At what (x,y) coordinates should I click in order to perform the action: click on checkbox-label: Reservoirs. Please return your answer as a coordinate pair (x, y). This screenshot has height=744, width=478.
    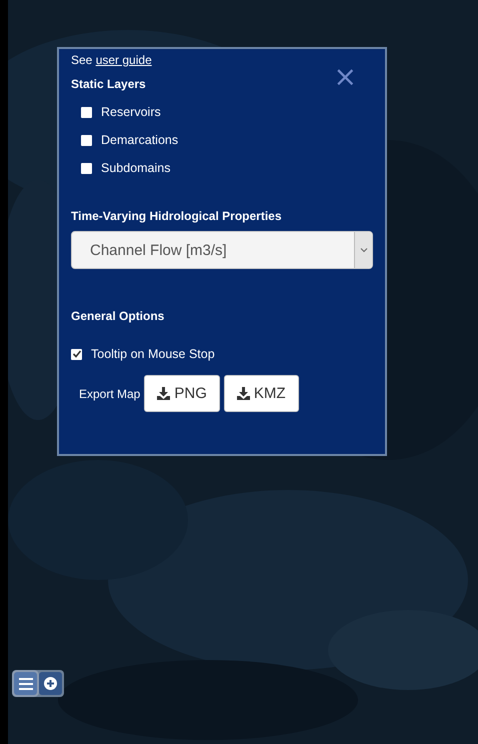
    Looking at the image, I should click on (131, 112).